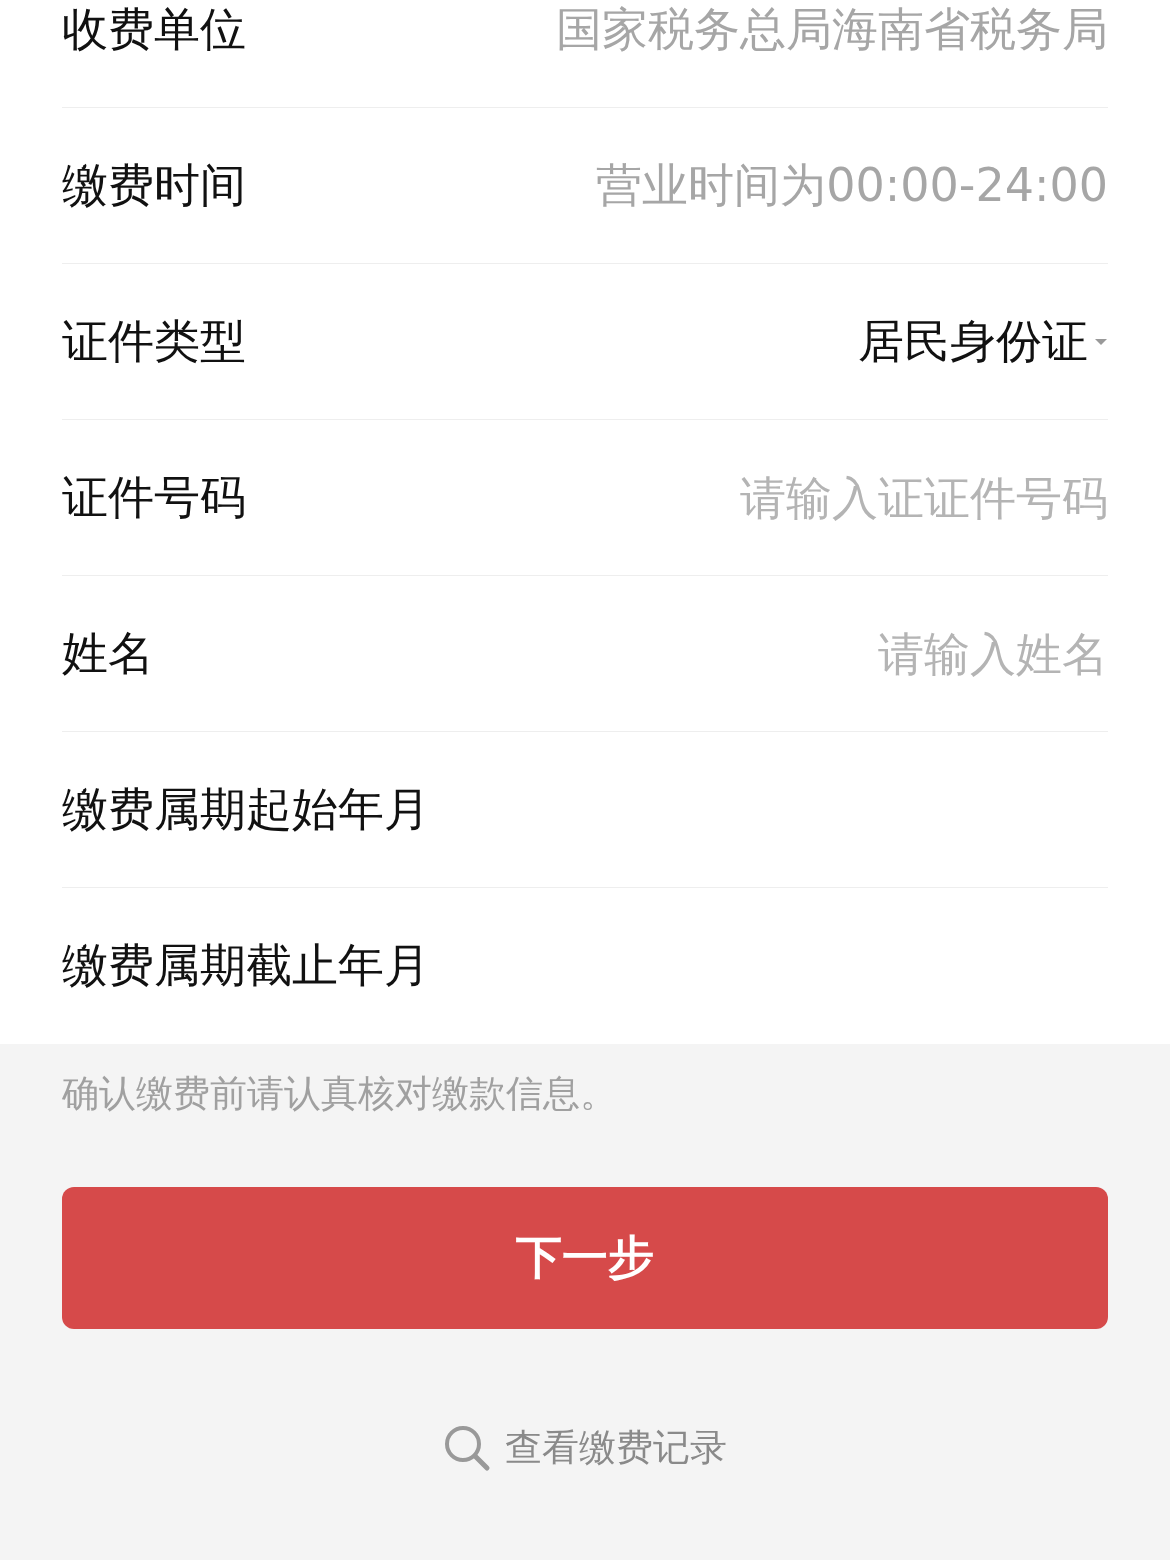  What do you see at coordinates (246, 965) in the screenshot?
I see `field-label: 缴费属期截止年月` at bounding box center [246, 965].